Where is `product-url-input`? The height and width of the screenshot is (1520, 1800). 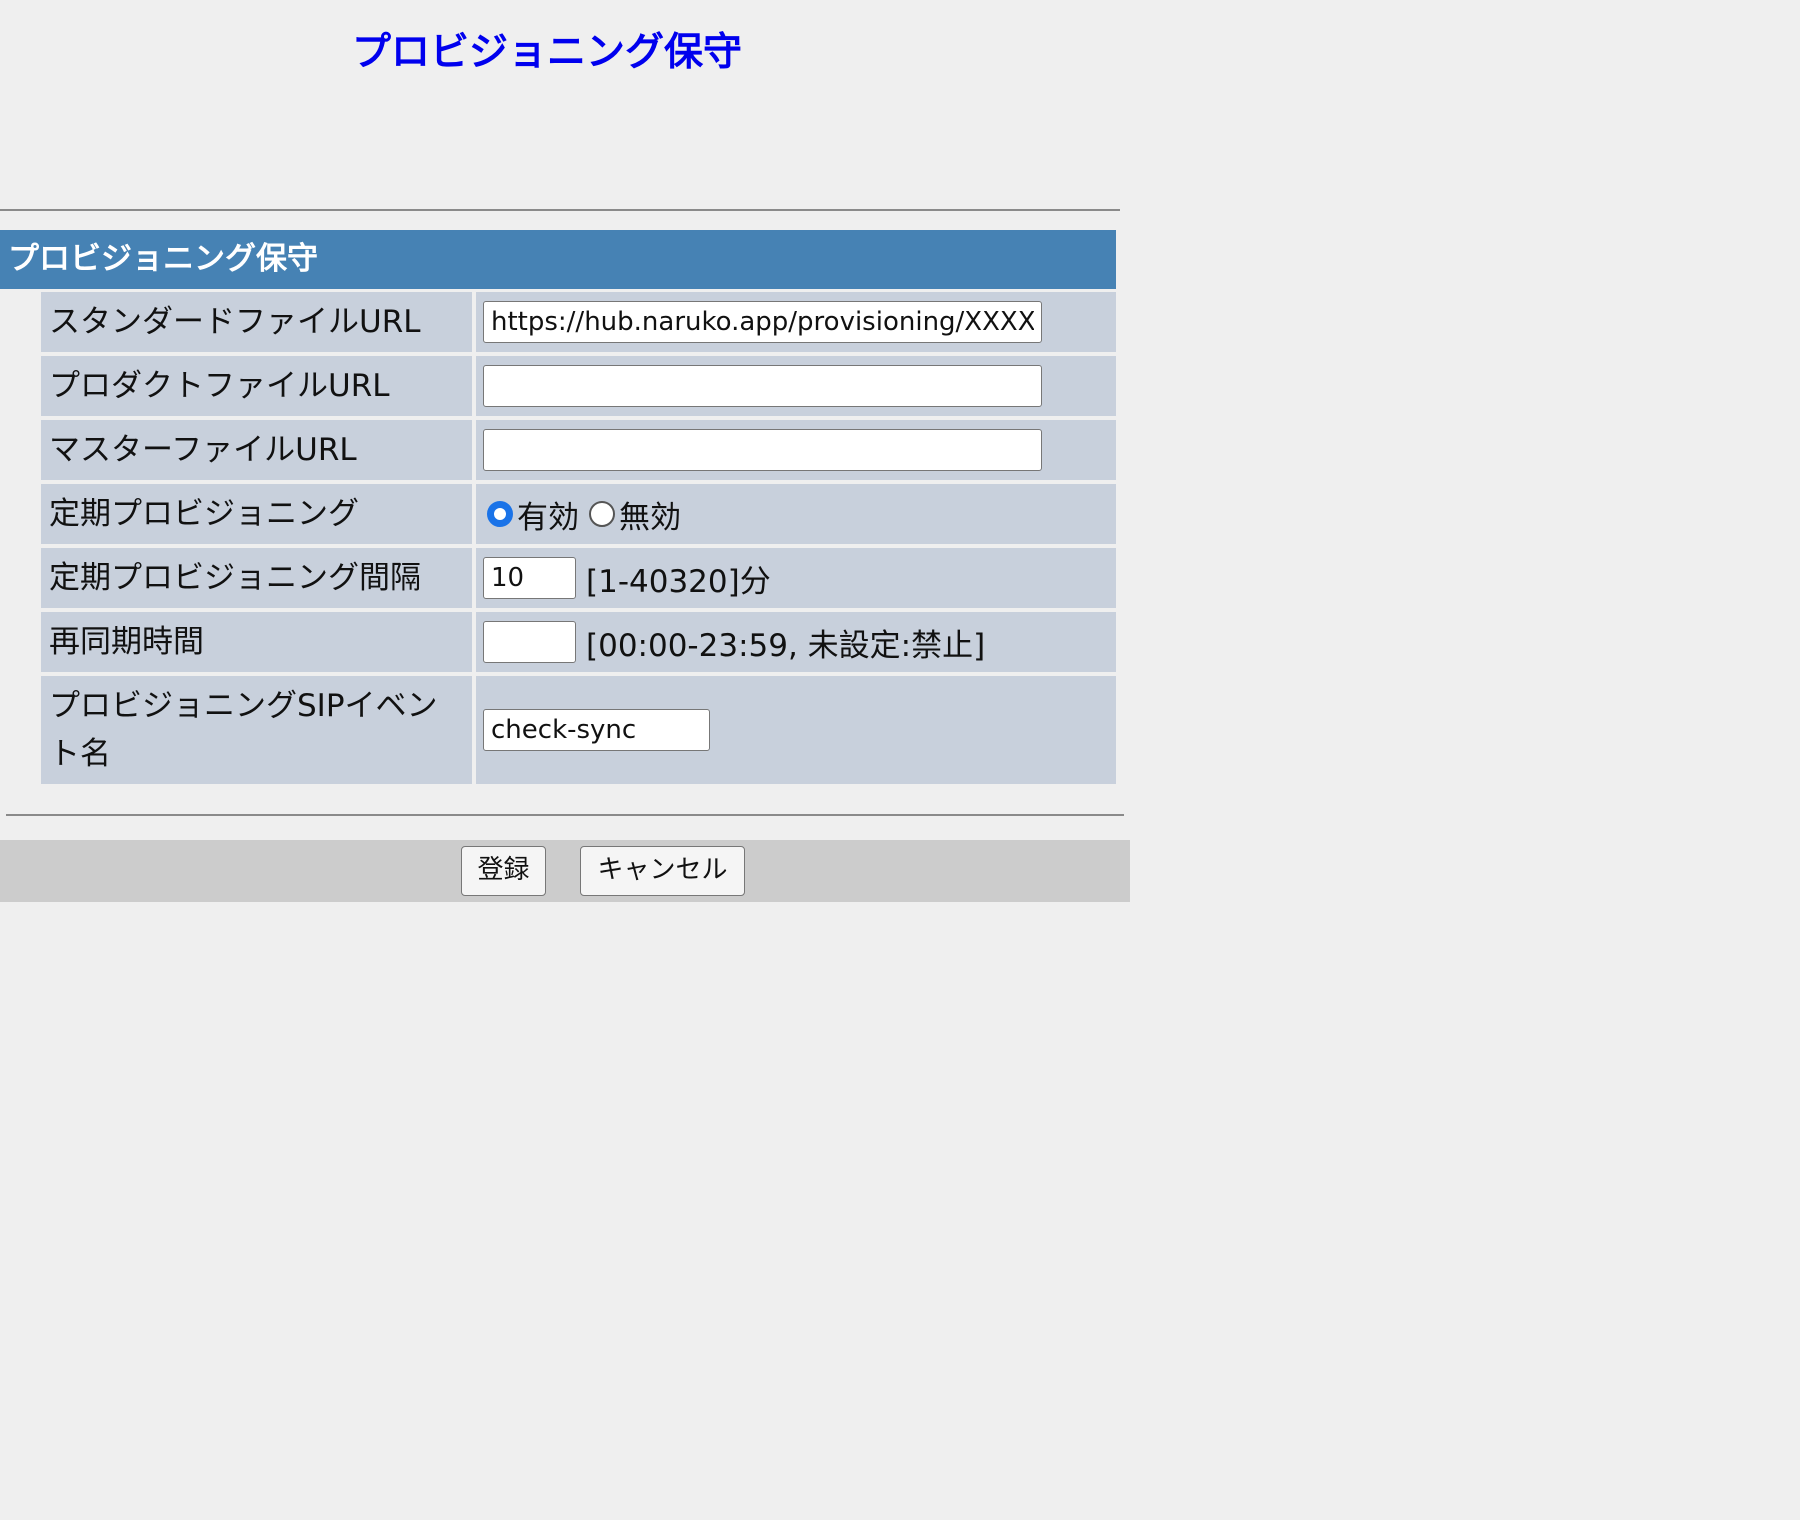 product-url-input is located at coordinates (762, 386).